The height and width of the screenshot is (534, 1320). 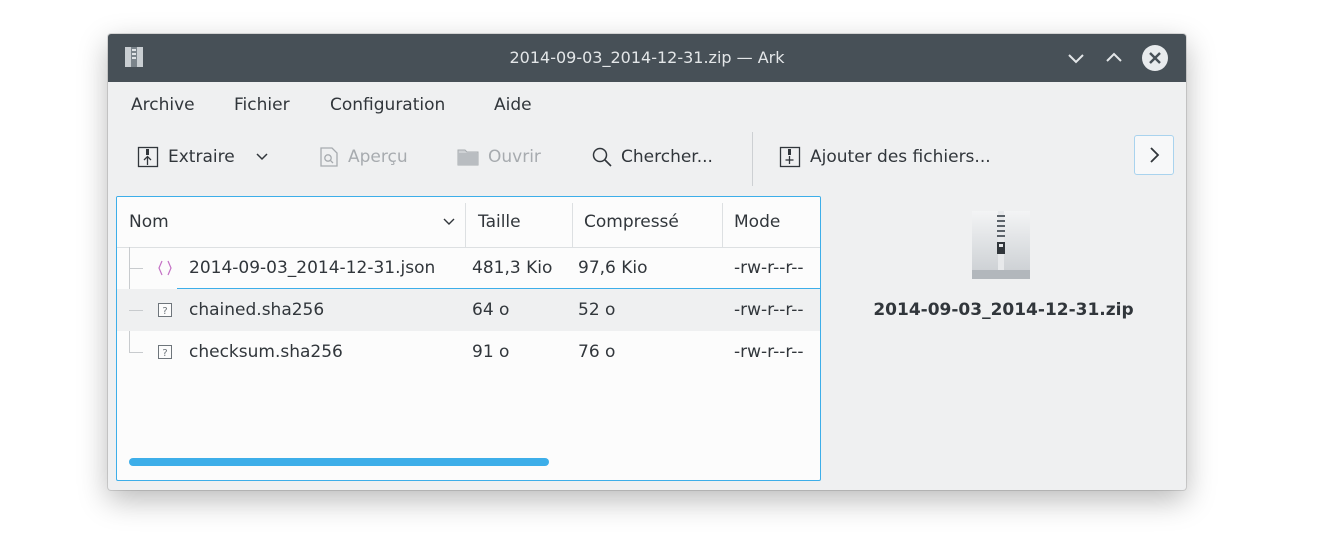 I want to click on column-header-mode: Mode, so click(x=757, y=222).